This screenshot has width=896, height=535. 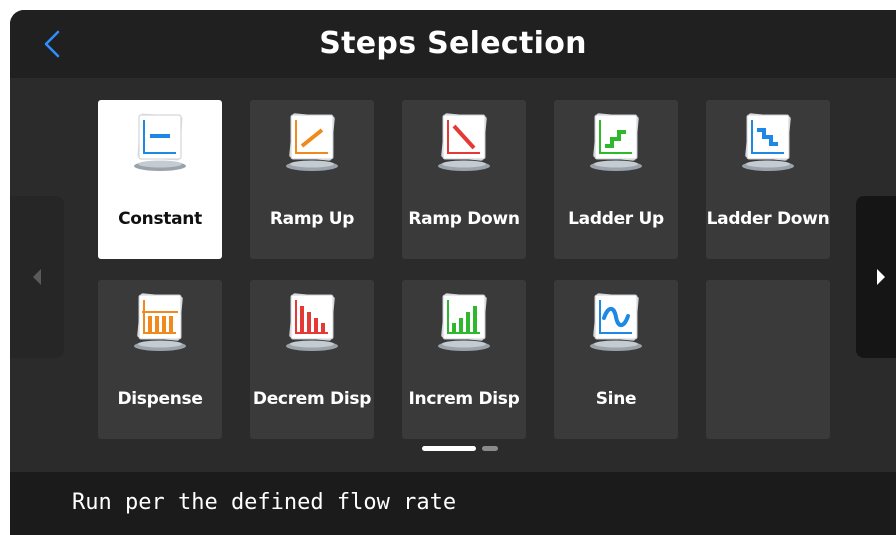 What do you see at coordinates (876, 277) in the screenshot?
I see `next-page-button` at bounding box center [876, 277].